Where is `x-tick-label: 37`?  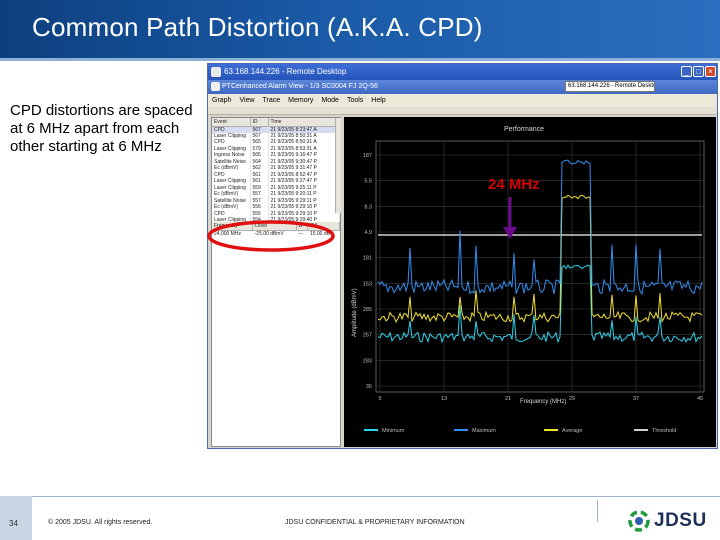
x-tick-label: 37 is located at coordinates (636, 399).